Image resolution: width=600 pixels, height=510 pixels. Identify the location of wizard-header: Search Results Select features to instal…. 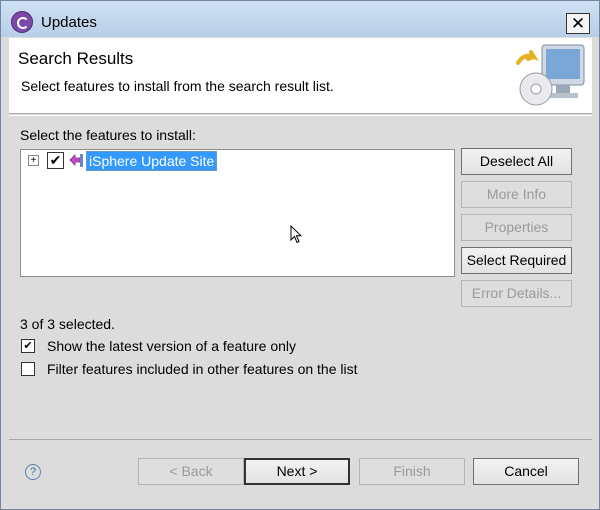
(300, 76).